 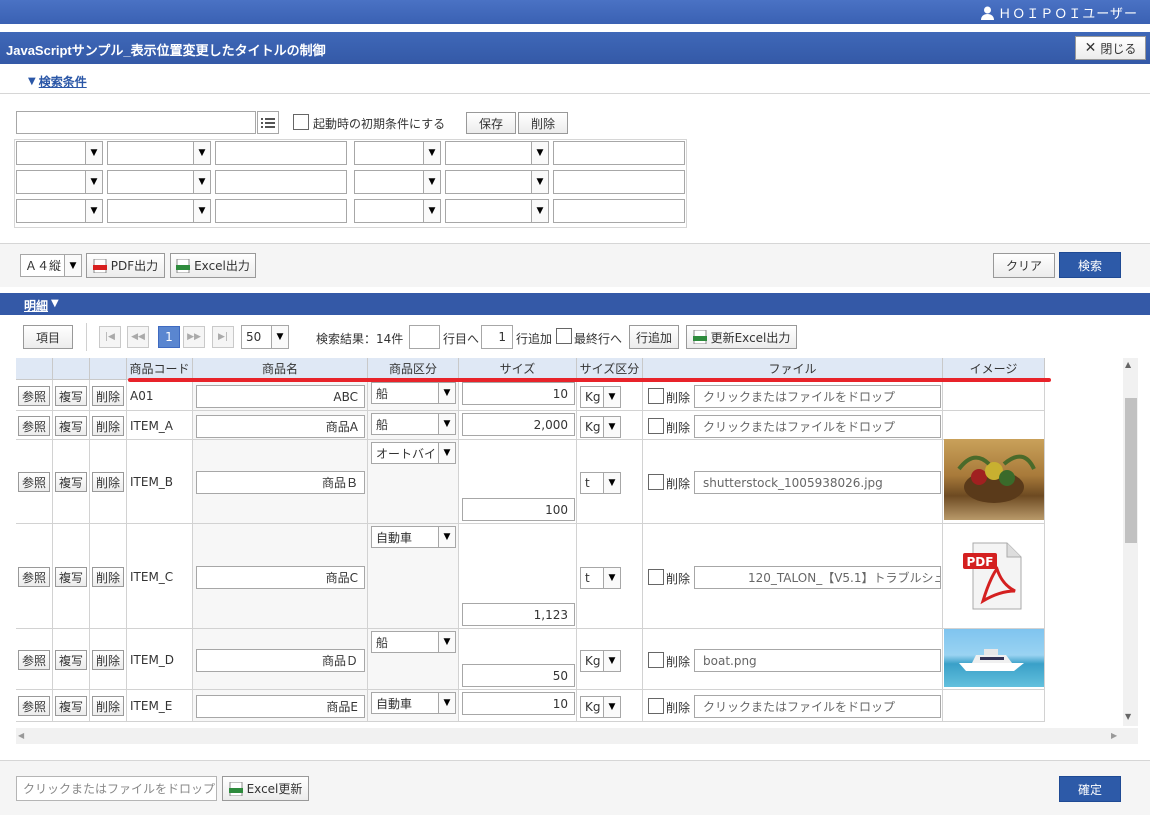 I want to click on product-name-input: 商品Ｄ, so click(x=280, y=660).